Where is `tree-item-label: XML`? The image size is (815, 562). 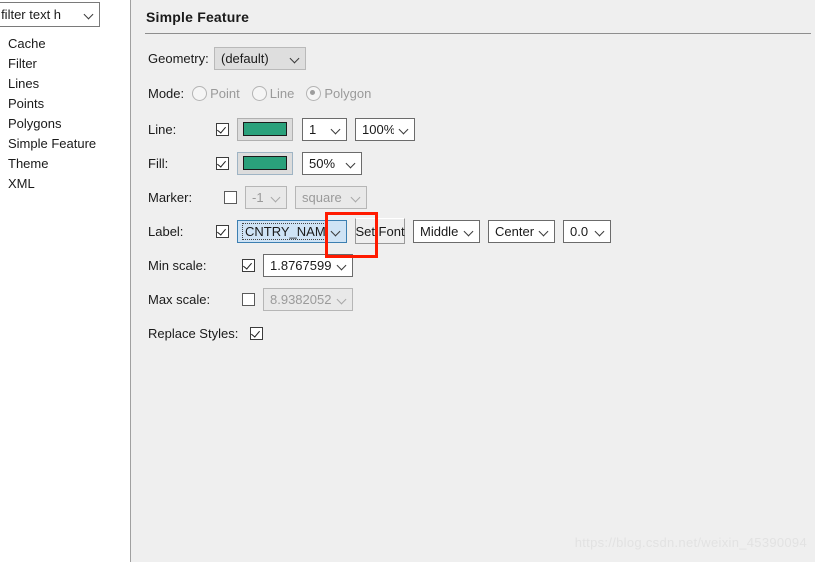 tree-item-label: XML is located at coordinates (21, 183).